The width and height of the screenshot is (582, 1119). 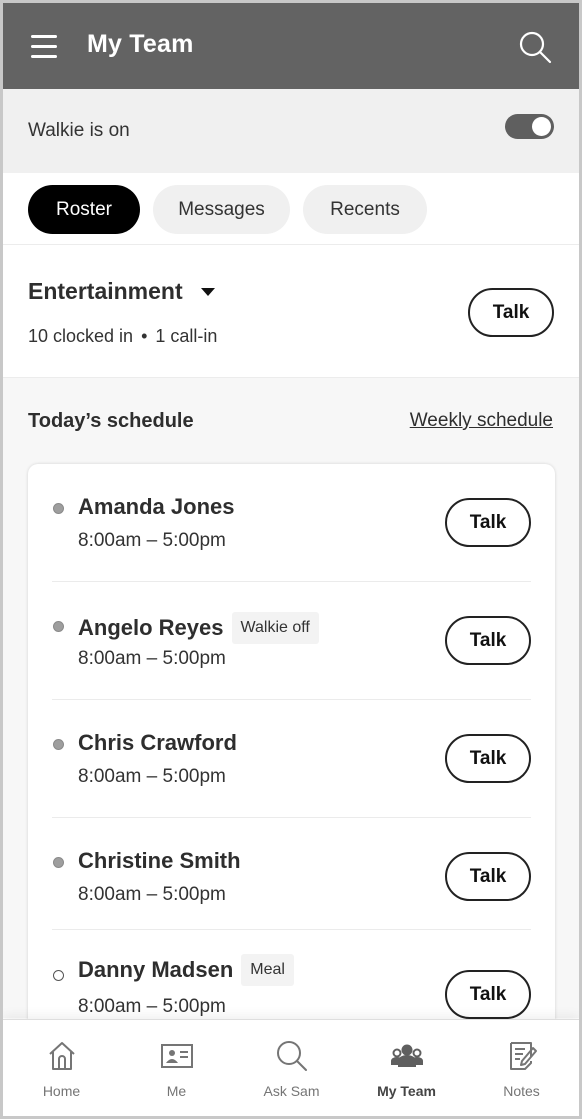 I want to click on clocked-in-count: 10 clocked in, so click(x=81, y=336).